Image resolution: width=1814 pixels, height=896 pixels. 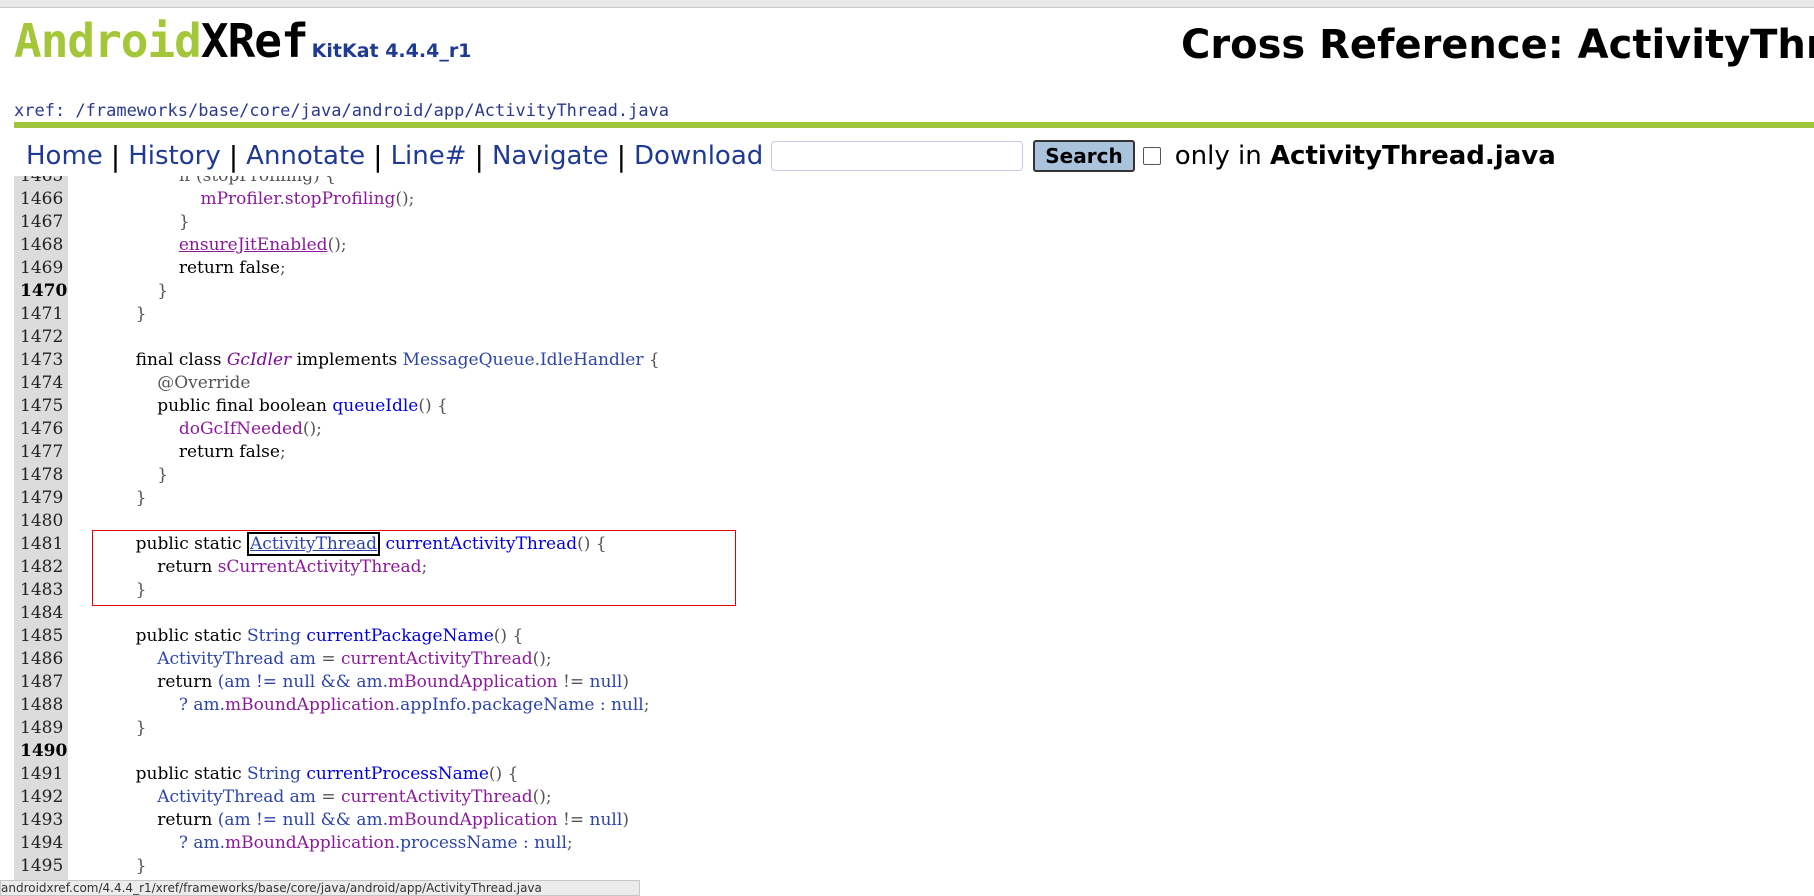 What do you see at coordinates (41, 337) in the screenshot?
I see `line-number-link: 1472` at bounding box center [41, 337].